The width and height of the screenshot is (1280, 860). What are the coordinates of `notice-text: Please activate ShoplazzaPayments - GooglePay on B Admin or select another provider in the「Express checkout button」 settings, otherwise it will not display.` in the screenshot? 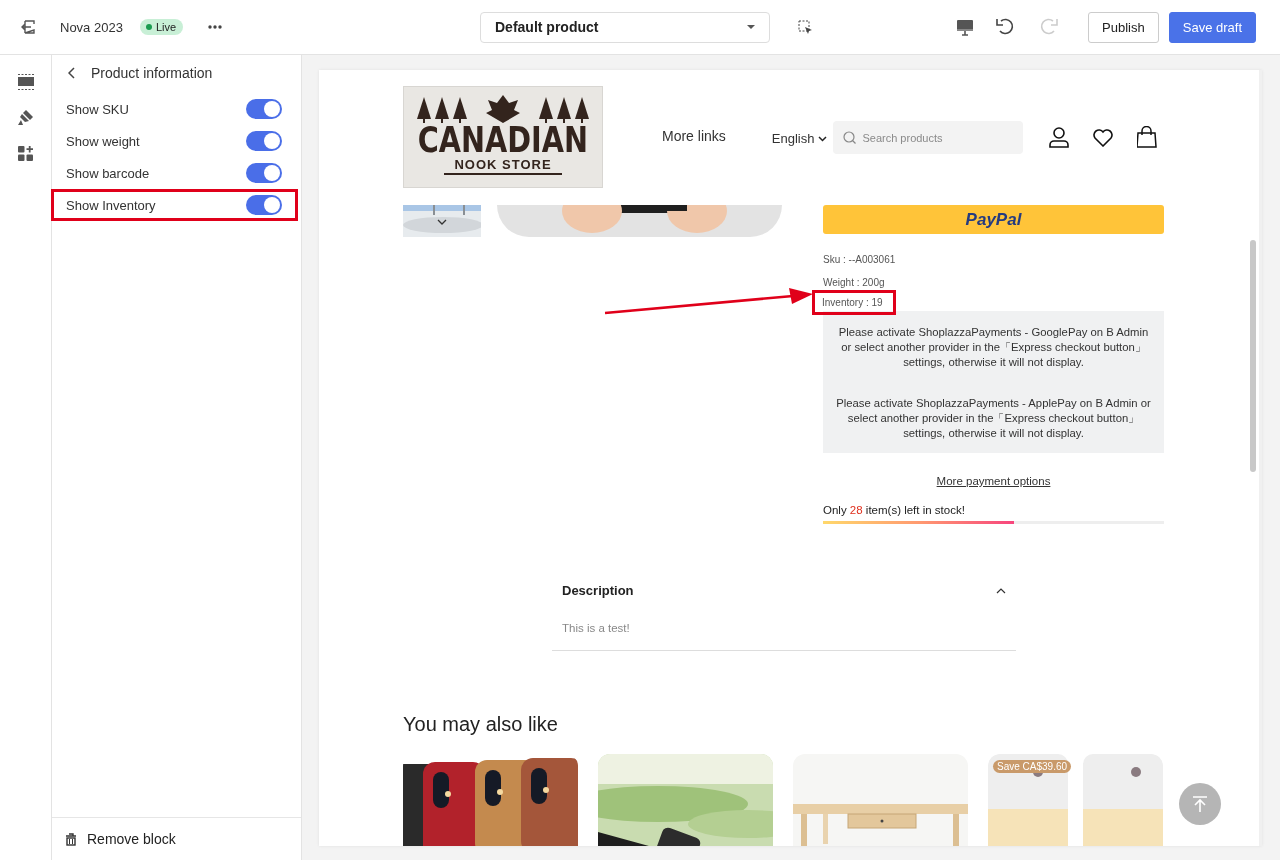 It's located at (993, 347).